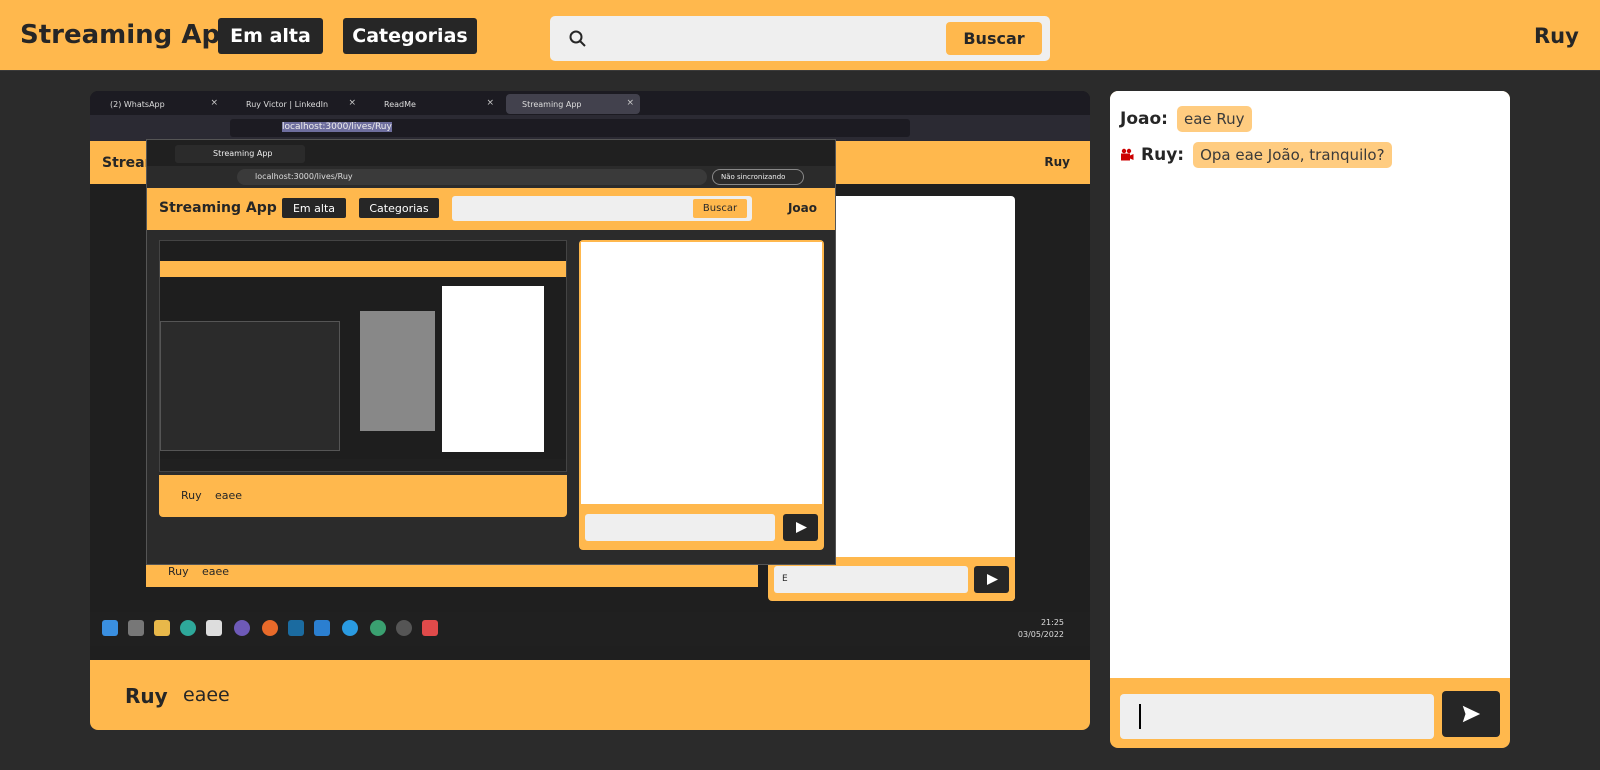 This screenshot has width=1600, height=770. Describe the element at coordinates (439, 103) in the screenshot. I see `captured-tab: ReadMe ×` at that location.